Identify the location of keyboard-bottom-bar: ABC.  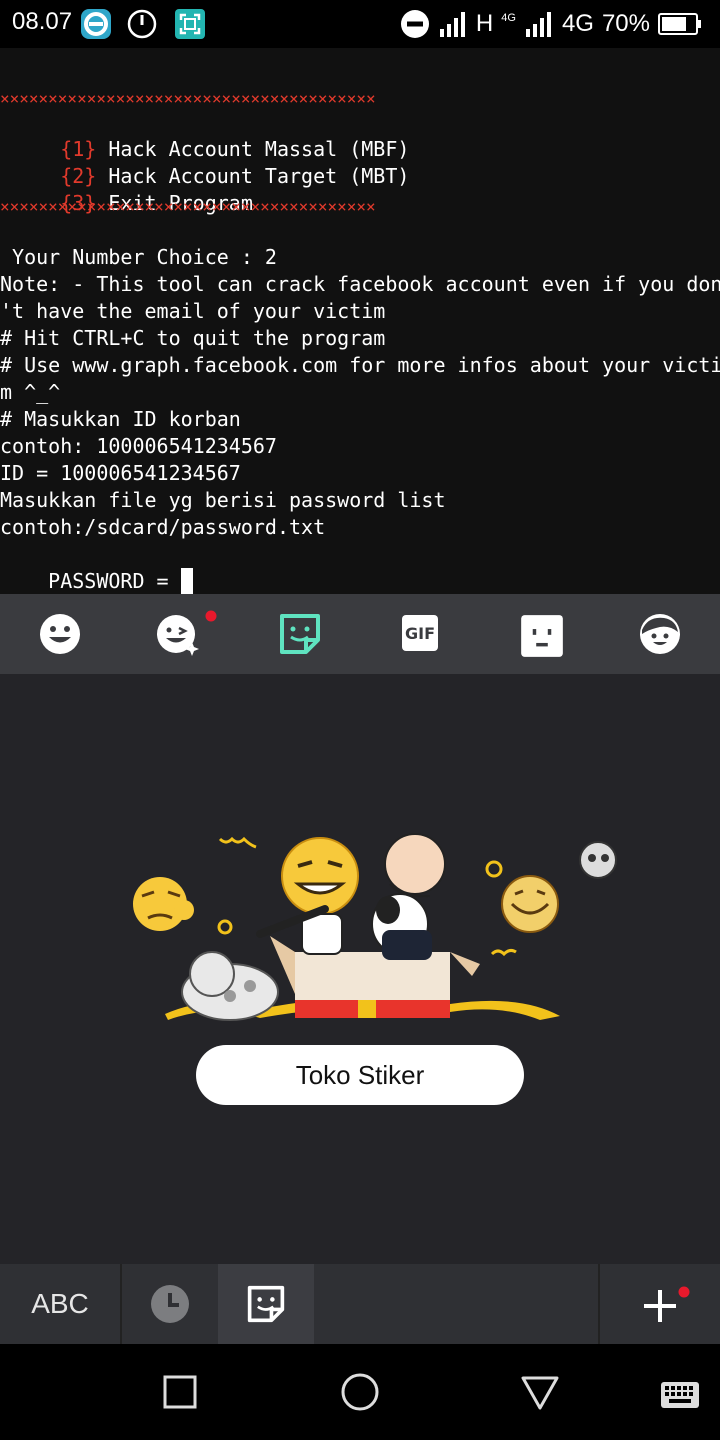
(360, 1304).